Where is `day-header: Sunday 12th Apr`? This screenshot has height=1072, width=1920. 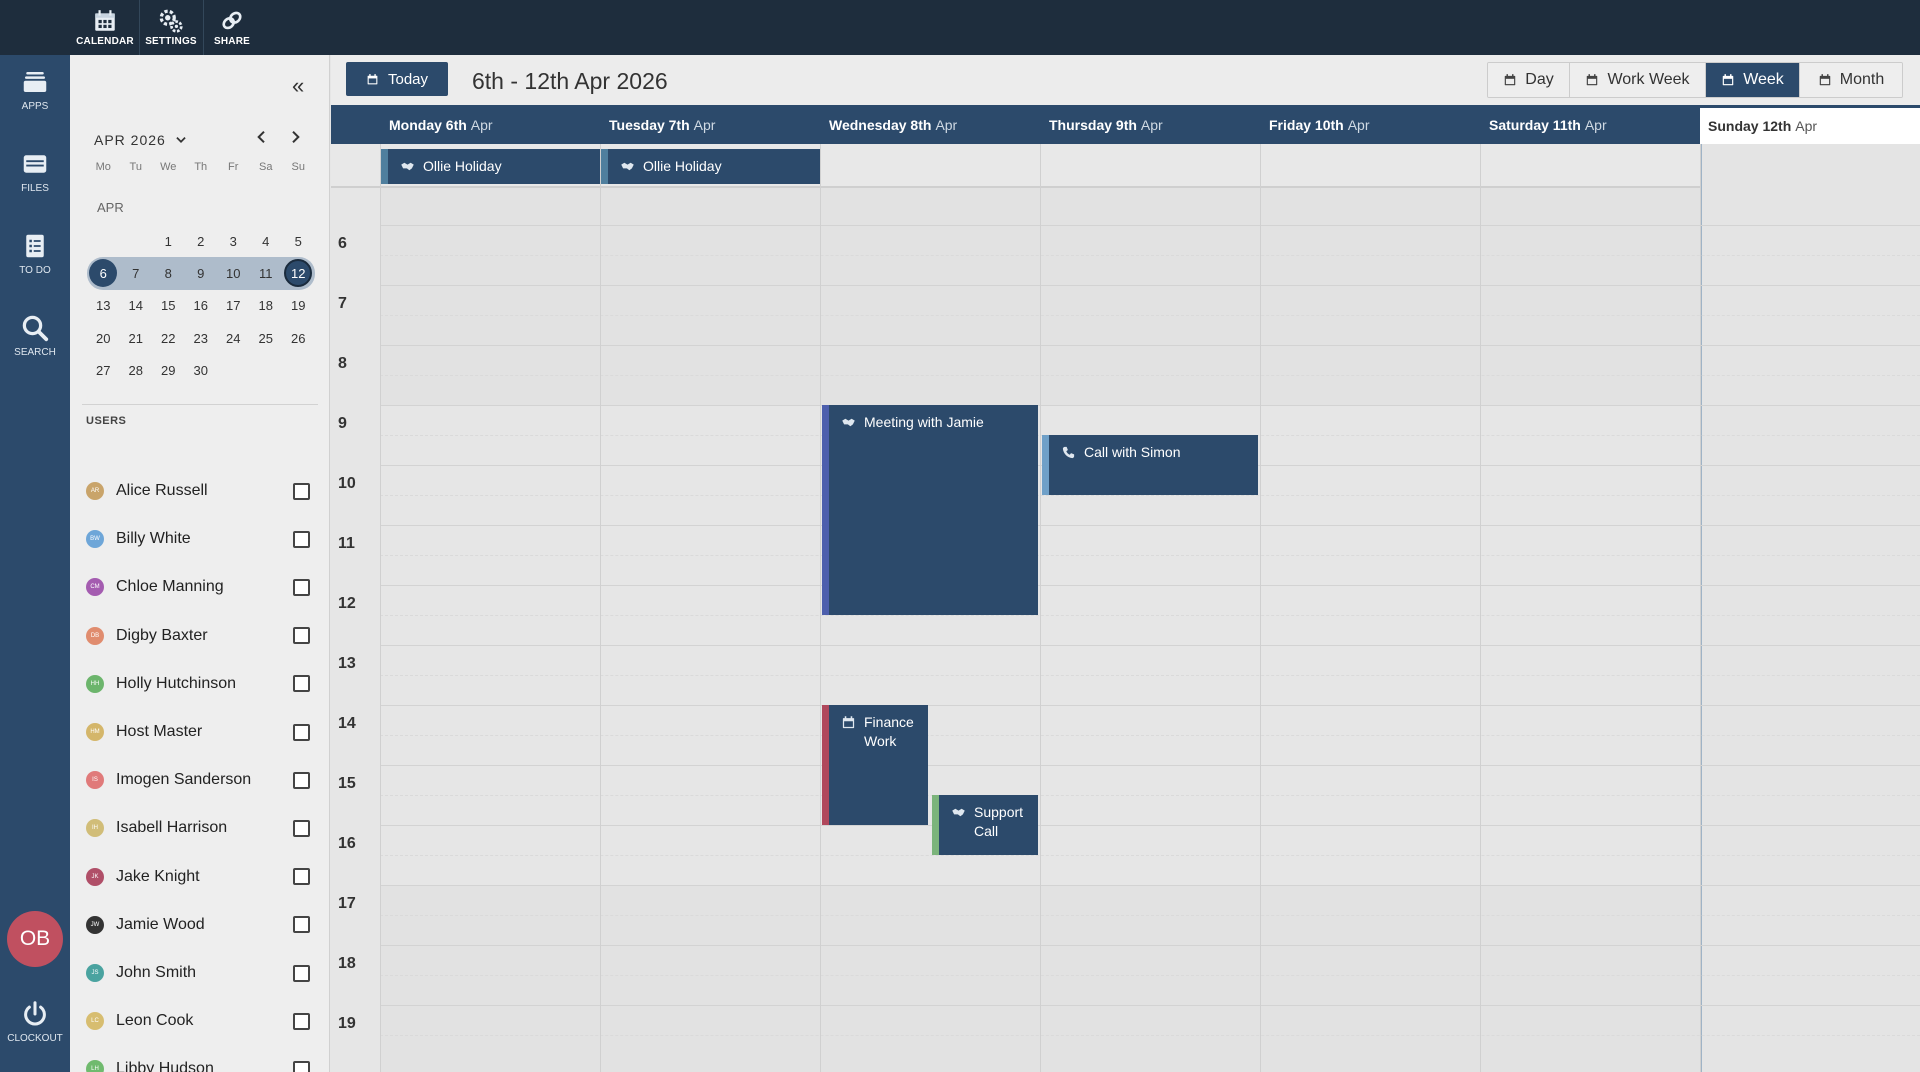
day-header: Sunday 12th Apr is located at coordinates (1810, 124).